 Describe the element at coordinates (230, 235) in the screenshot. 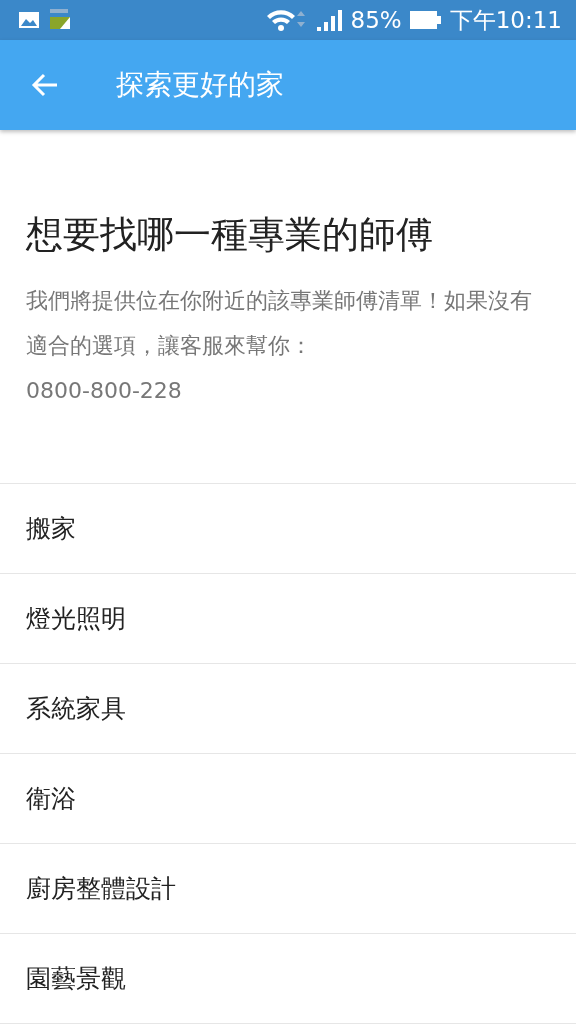

I see `heading: 想要找哪一種專業的師傅` at that location.